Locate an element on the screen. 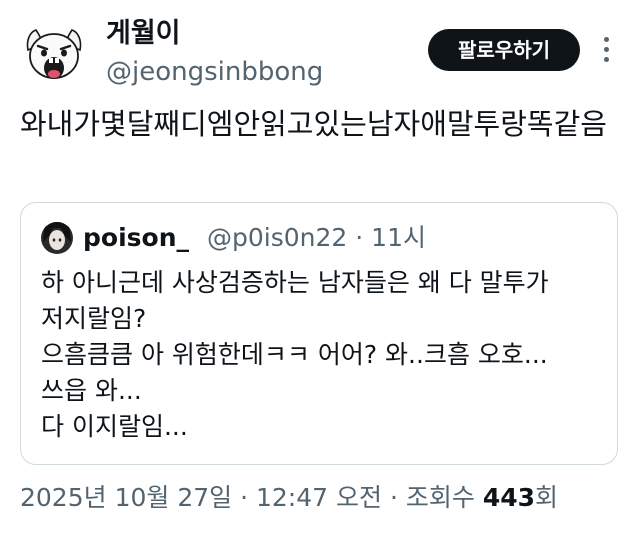 The width and height of the screenshot is (640, 553). post-date: 2025년 10월 27일 is located at coordinates (126, 497).